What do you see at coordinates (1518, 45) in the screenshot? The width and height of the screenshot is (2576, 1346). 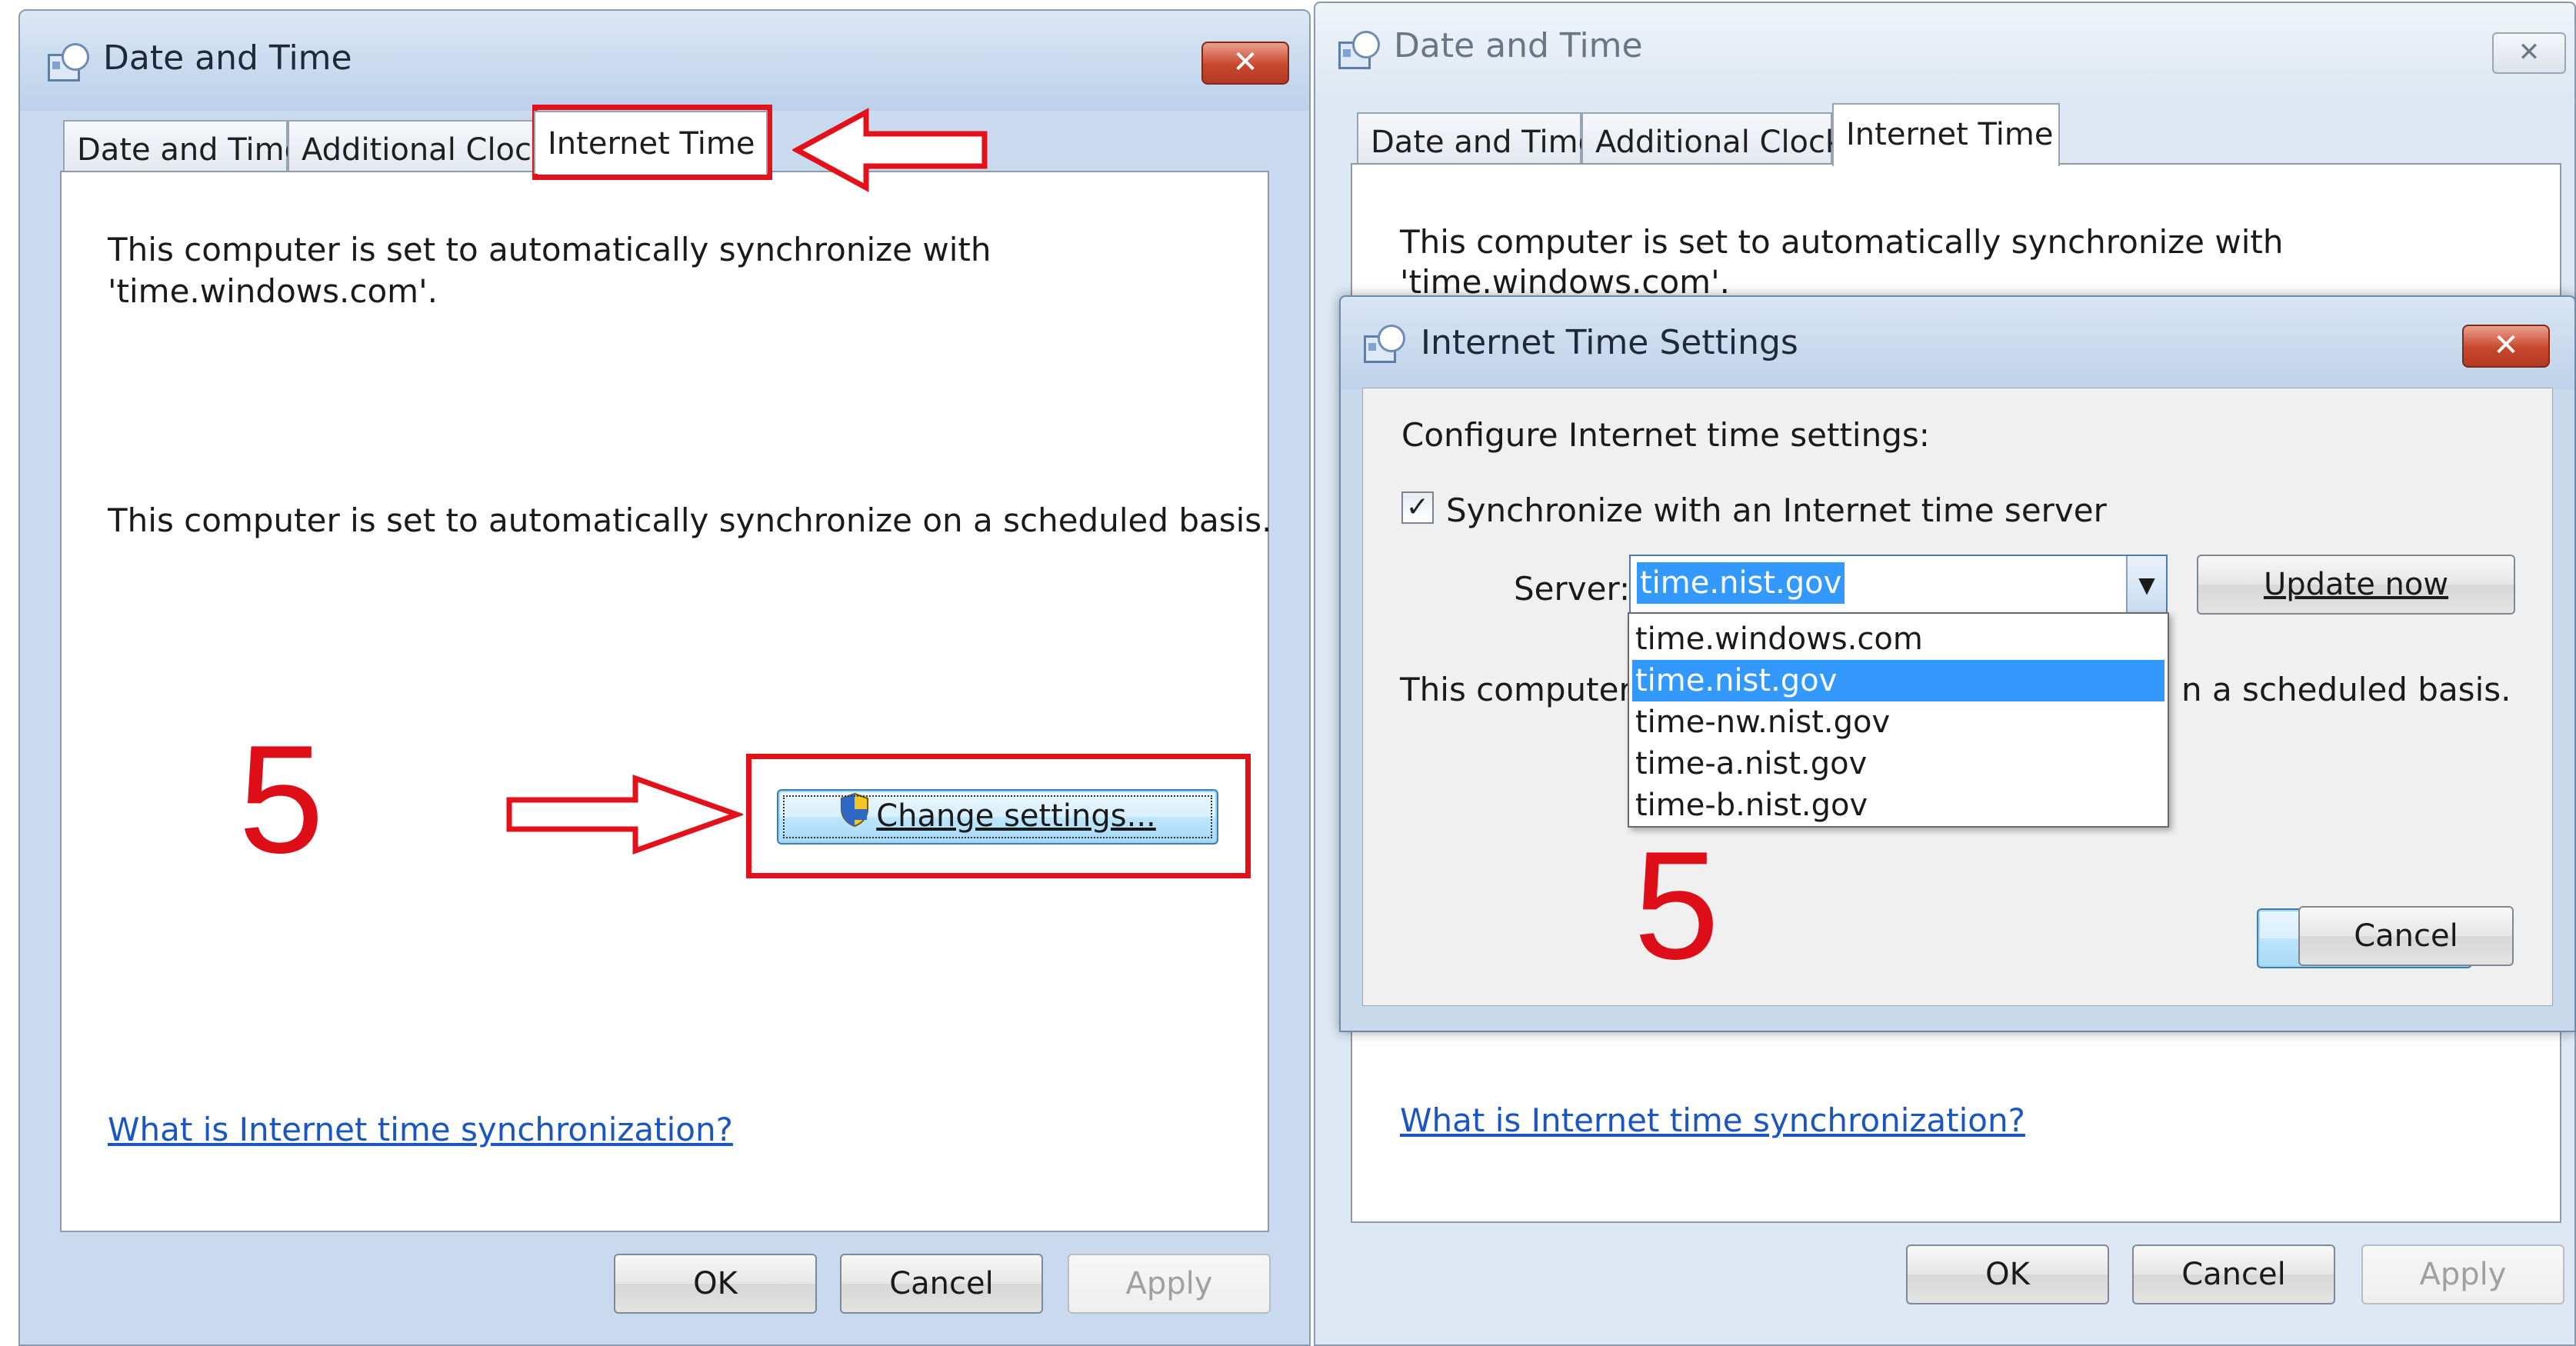 I see `right-window-title: Date and Time` at bounding box center [1518, 45].